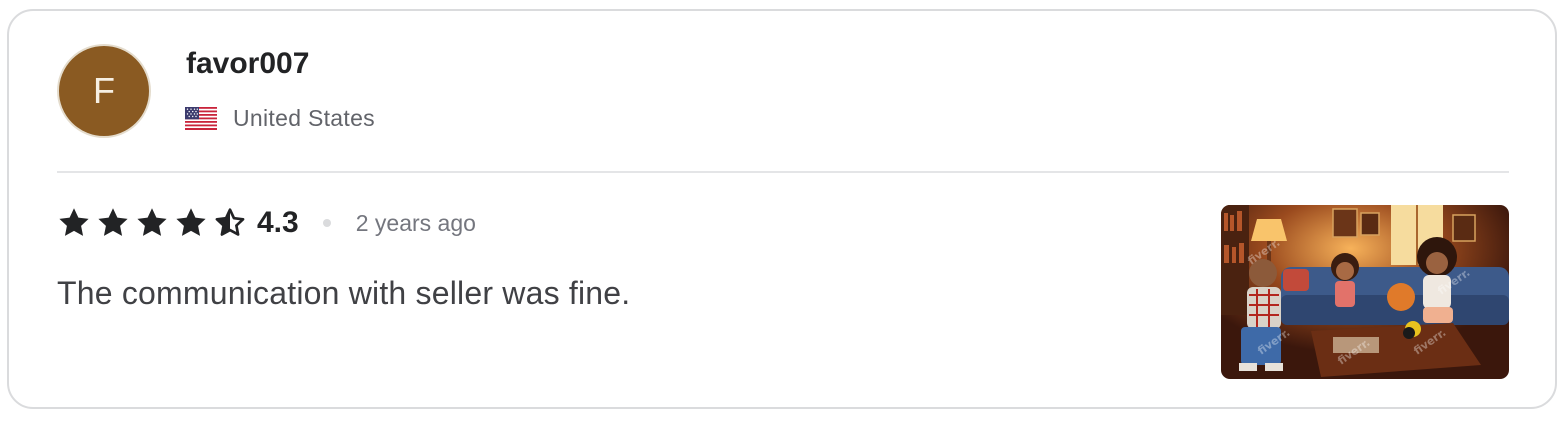 The width and height of the screenshot is (1564, 422). I want to click on star-half-icon, so click(230, 222).